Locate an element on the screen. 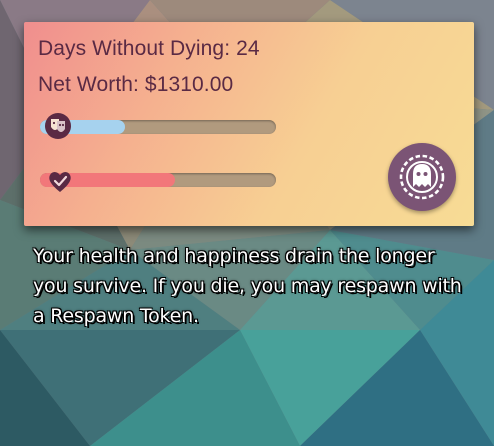  ghost-token-icon is located at coordinates (422, 177).